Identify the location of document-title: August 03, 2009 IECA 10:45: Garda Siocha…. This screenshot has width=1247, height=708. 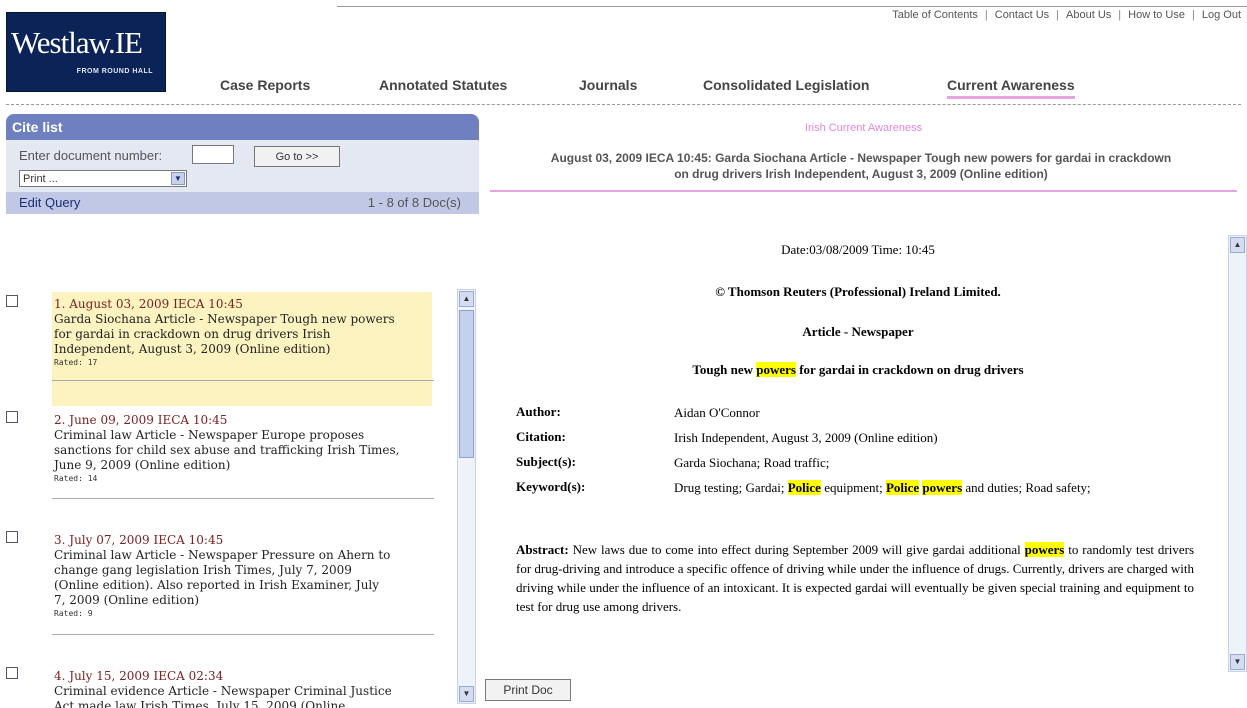
(861, 166).